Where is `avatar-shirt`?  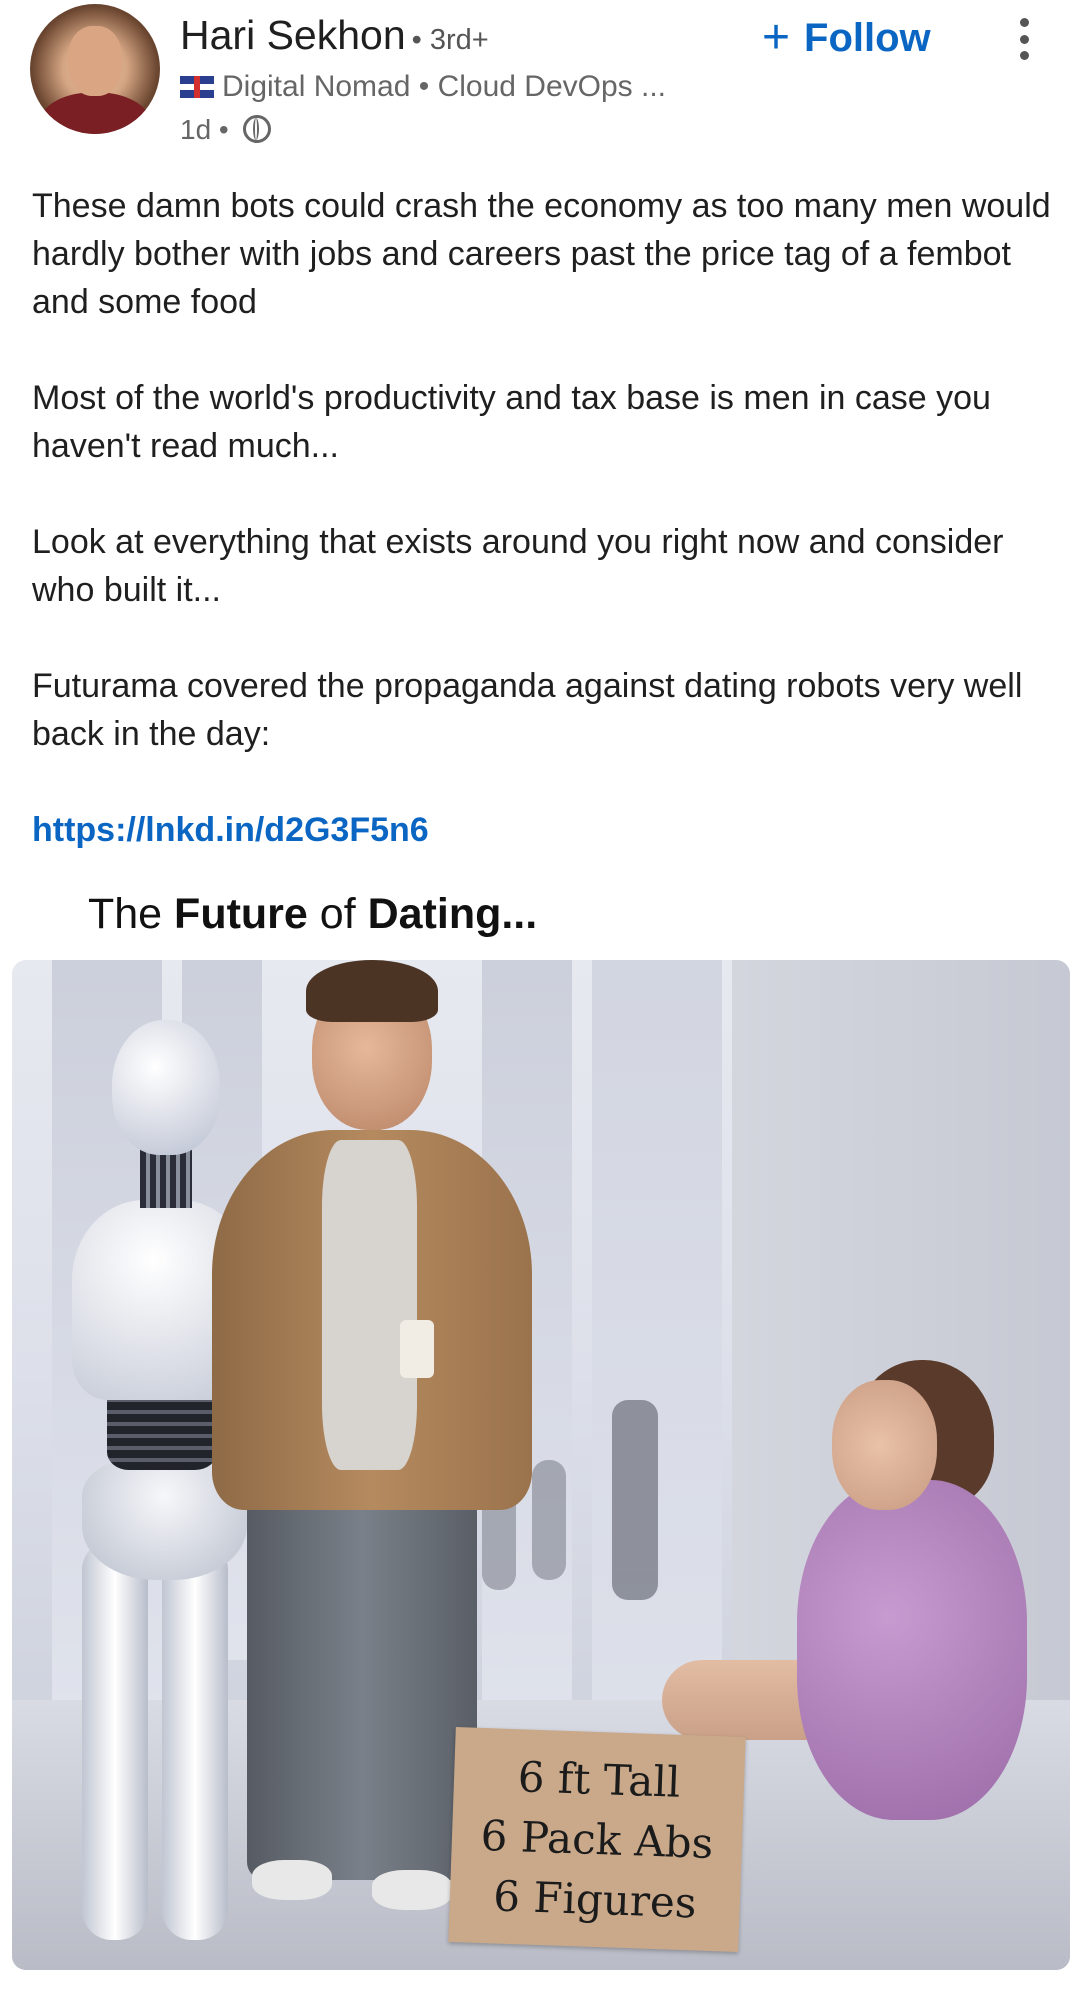
avatar-shirt is located at coordinates (95, 113).